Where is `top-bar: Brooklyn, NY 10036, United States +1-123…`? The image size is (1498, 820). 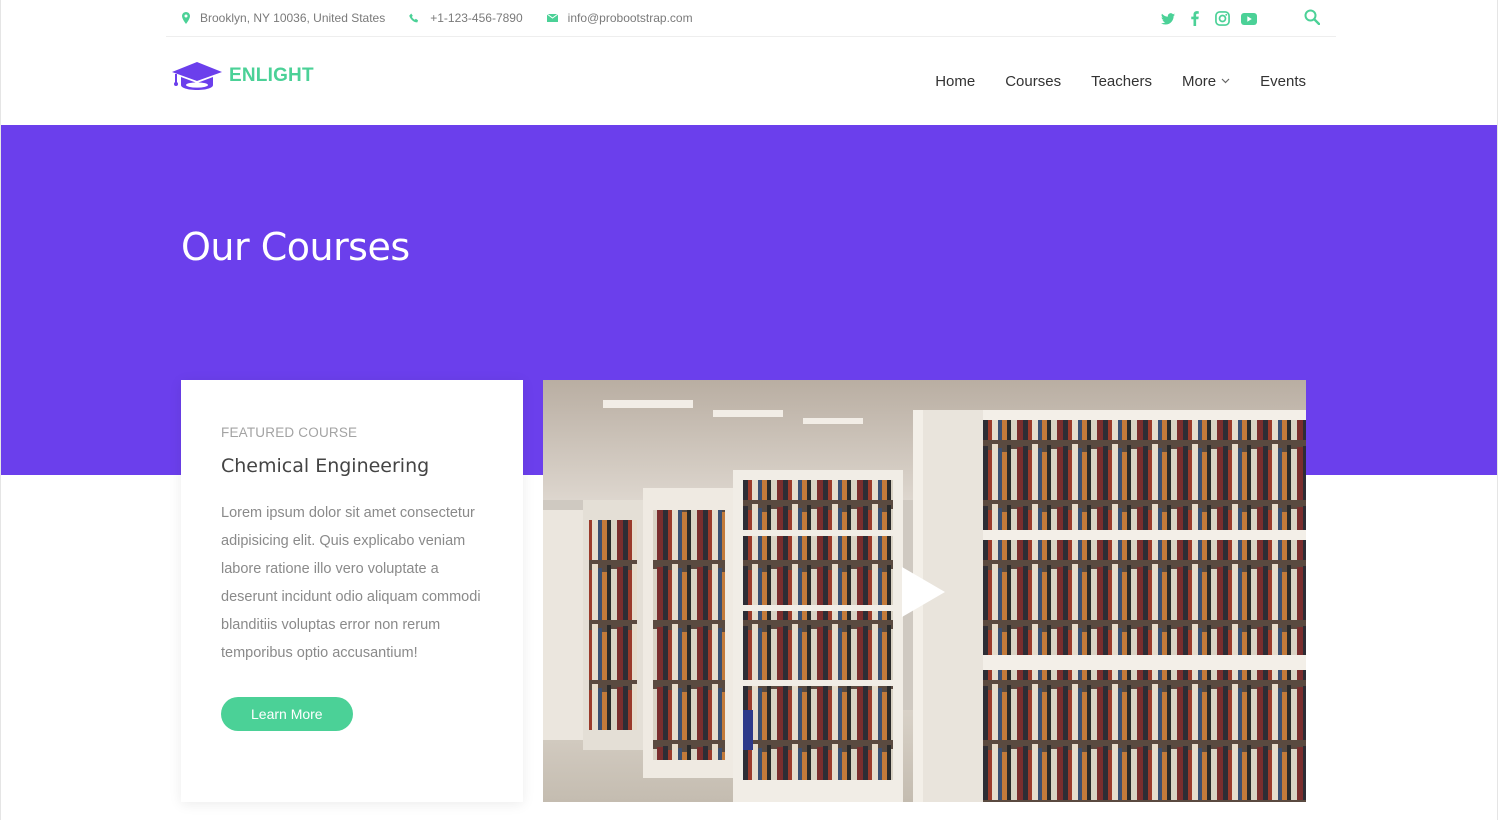
top-bar: Brooklyn, NY 10036, United States +1-123… is located at coordinates (751, 18).